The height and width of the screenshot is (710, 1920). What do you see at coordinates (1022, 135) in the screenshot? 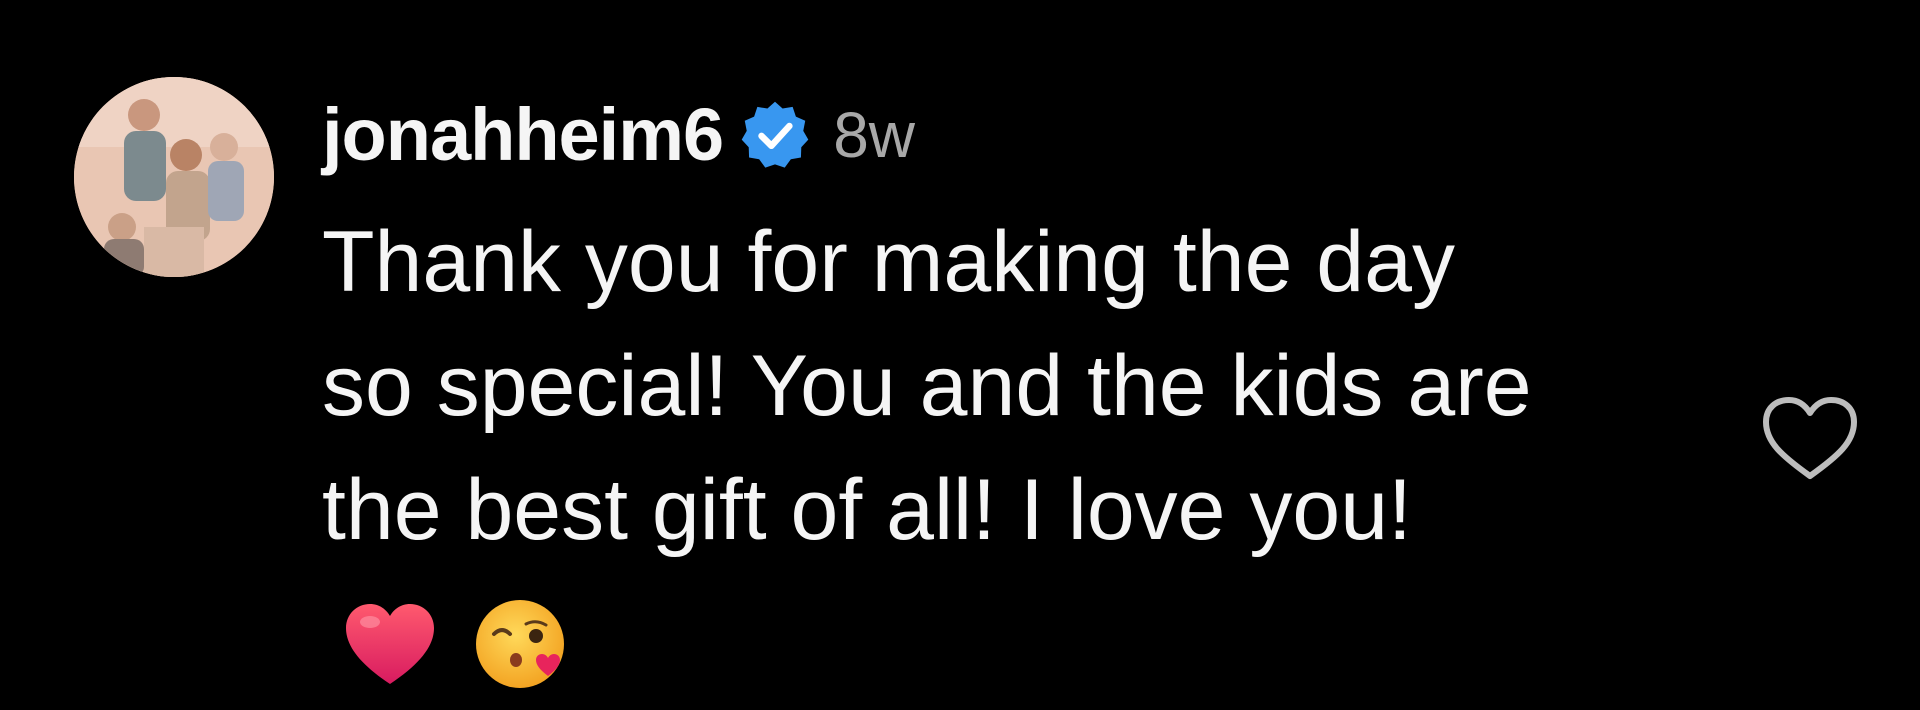
I see `comment-header: jonahheim6 8w` at bounding box center [1022, 135].